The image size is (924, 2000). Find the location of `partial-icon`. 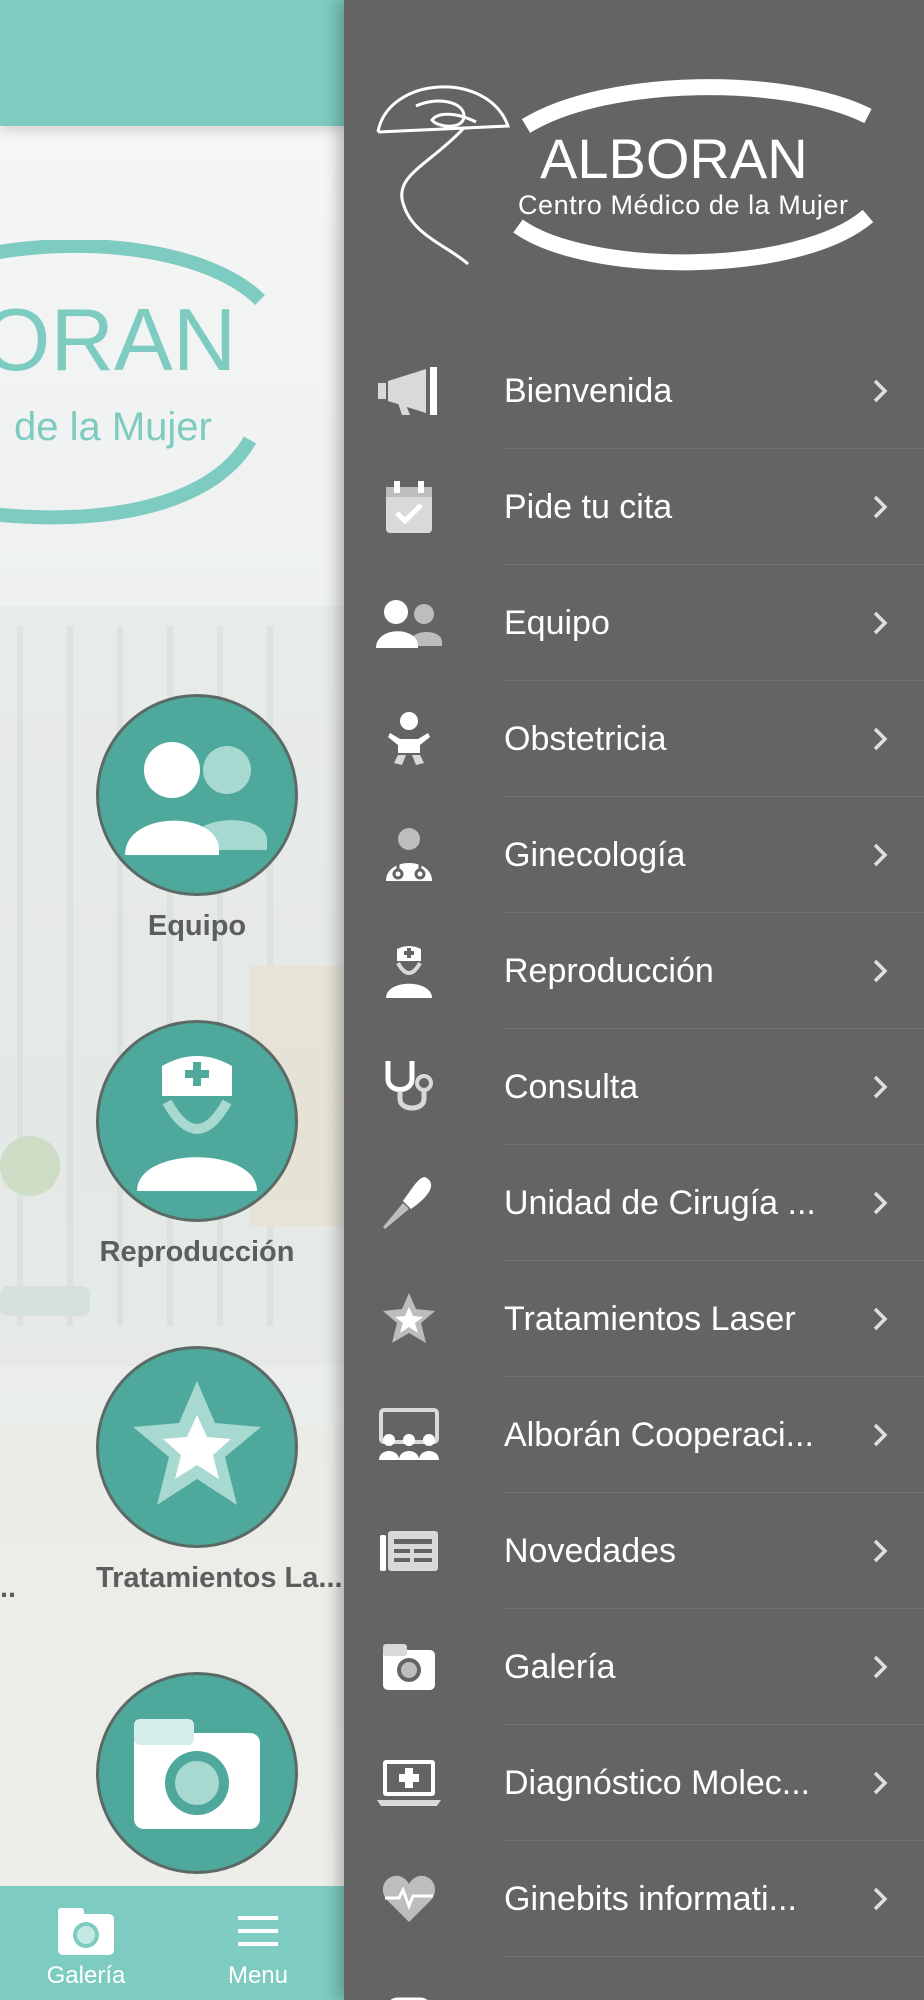

partial-icon is located at coordinates (409, 1993).